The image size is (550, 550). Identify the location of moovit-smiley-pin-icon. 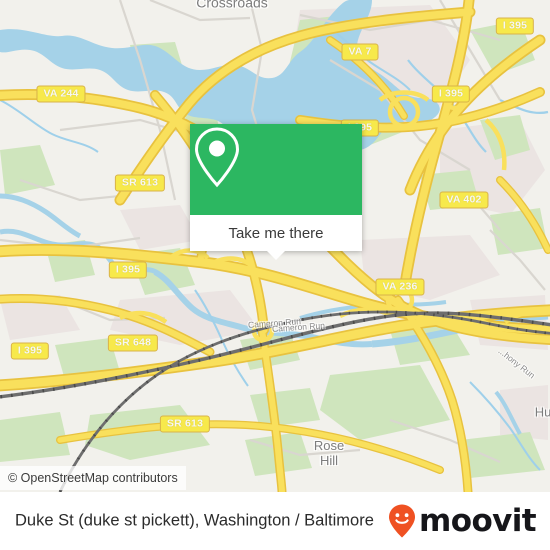
(402, 521).